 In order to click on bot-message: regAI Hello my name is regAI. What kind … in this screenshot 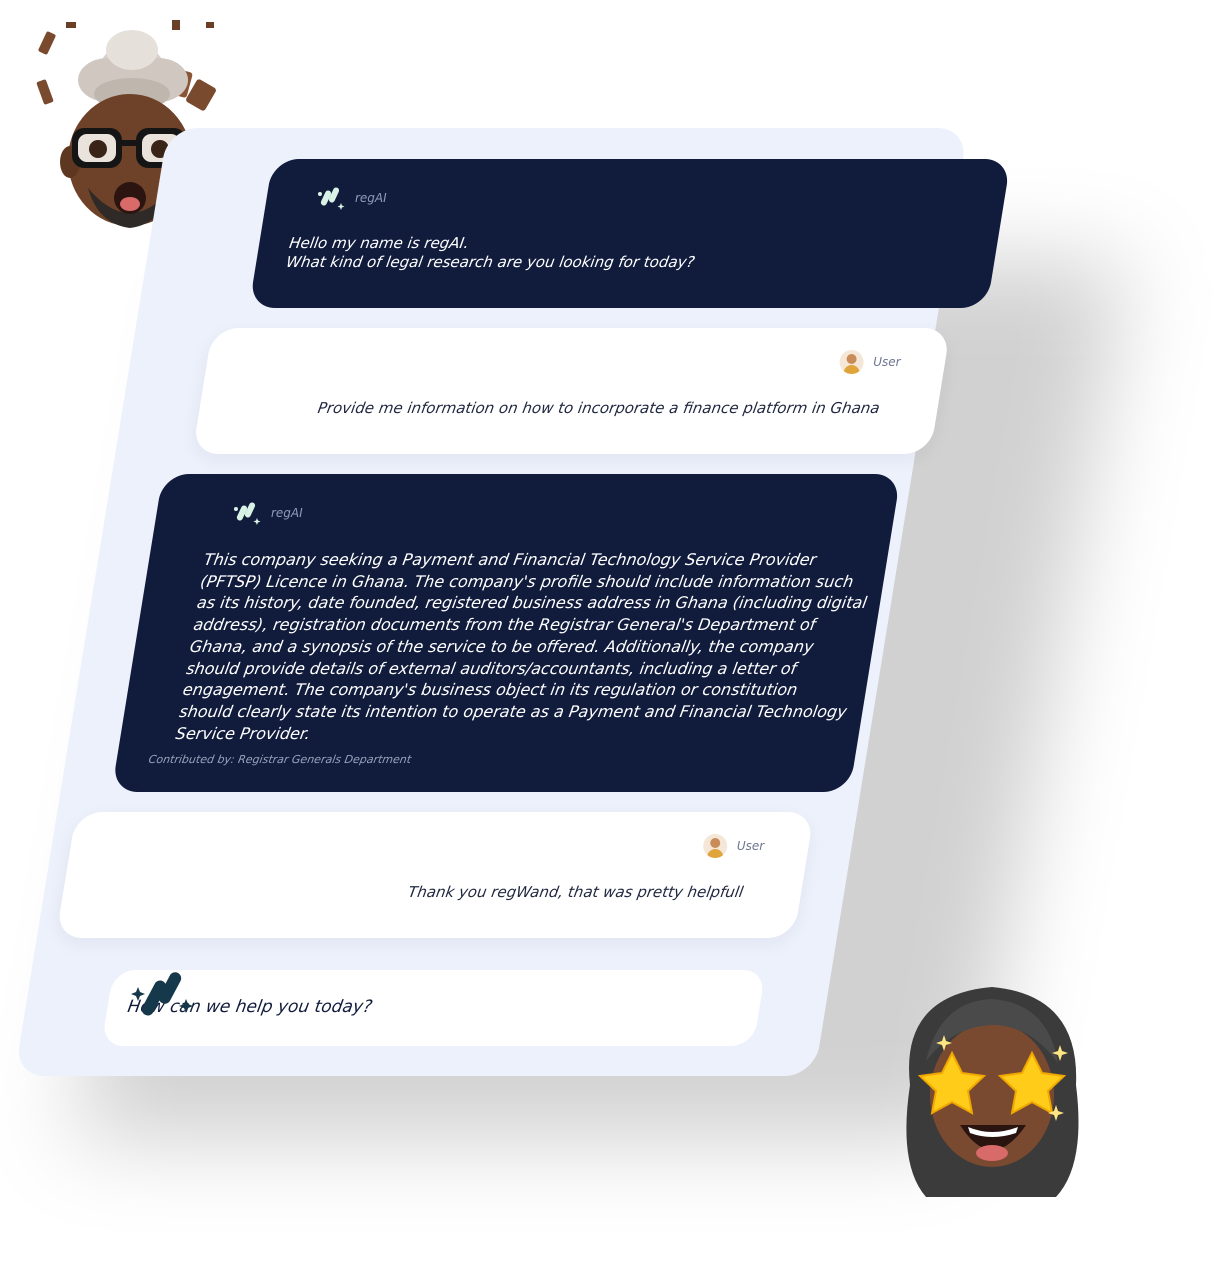, I will do `click(629, 233)`.